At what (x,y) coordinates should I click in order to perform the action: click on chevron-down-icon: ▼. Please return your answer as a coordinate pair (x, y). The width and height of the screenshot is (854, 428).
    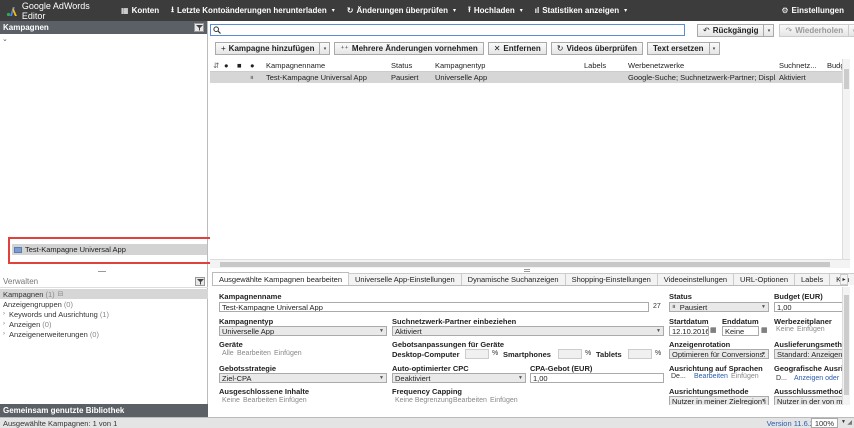
    Looking at the image, I should click on (843, 422).